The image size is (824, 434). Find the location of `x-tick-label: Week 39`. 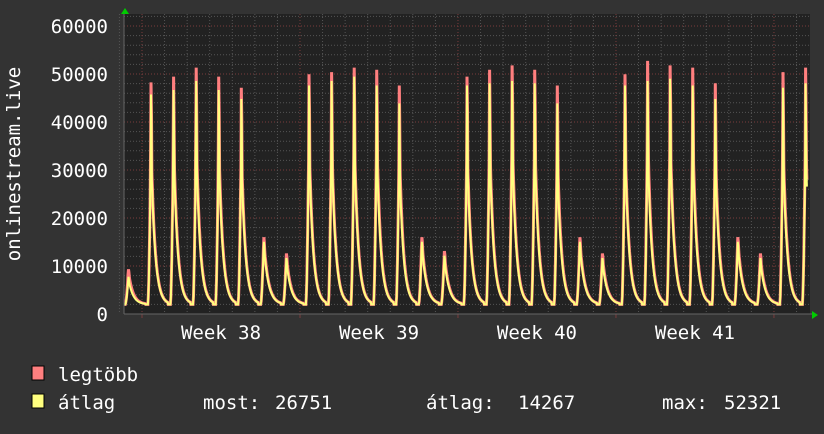

x-tick-label: Week 39 is located at coordinates (379, 333).